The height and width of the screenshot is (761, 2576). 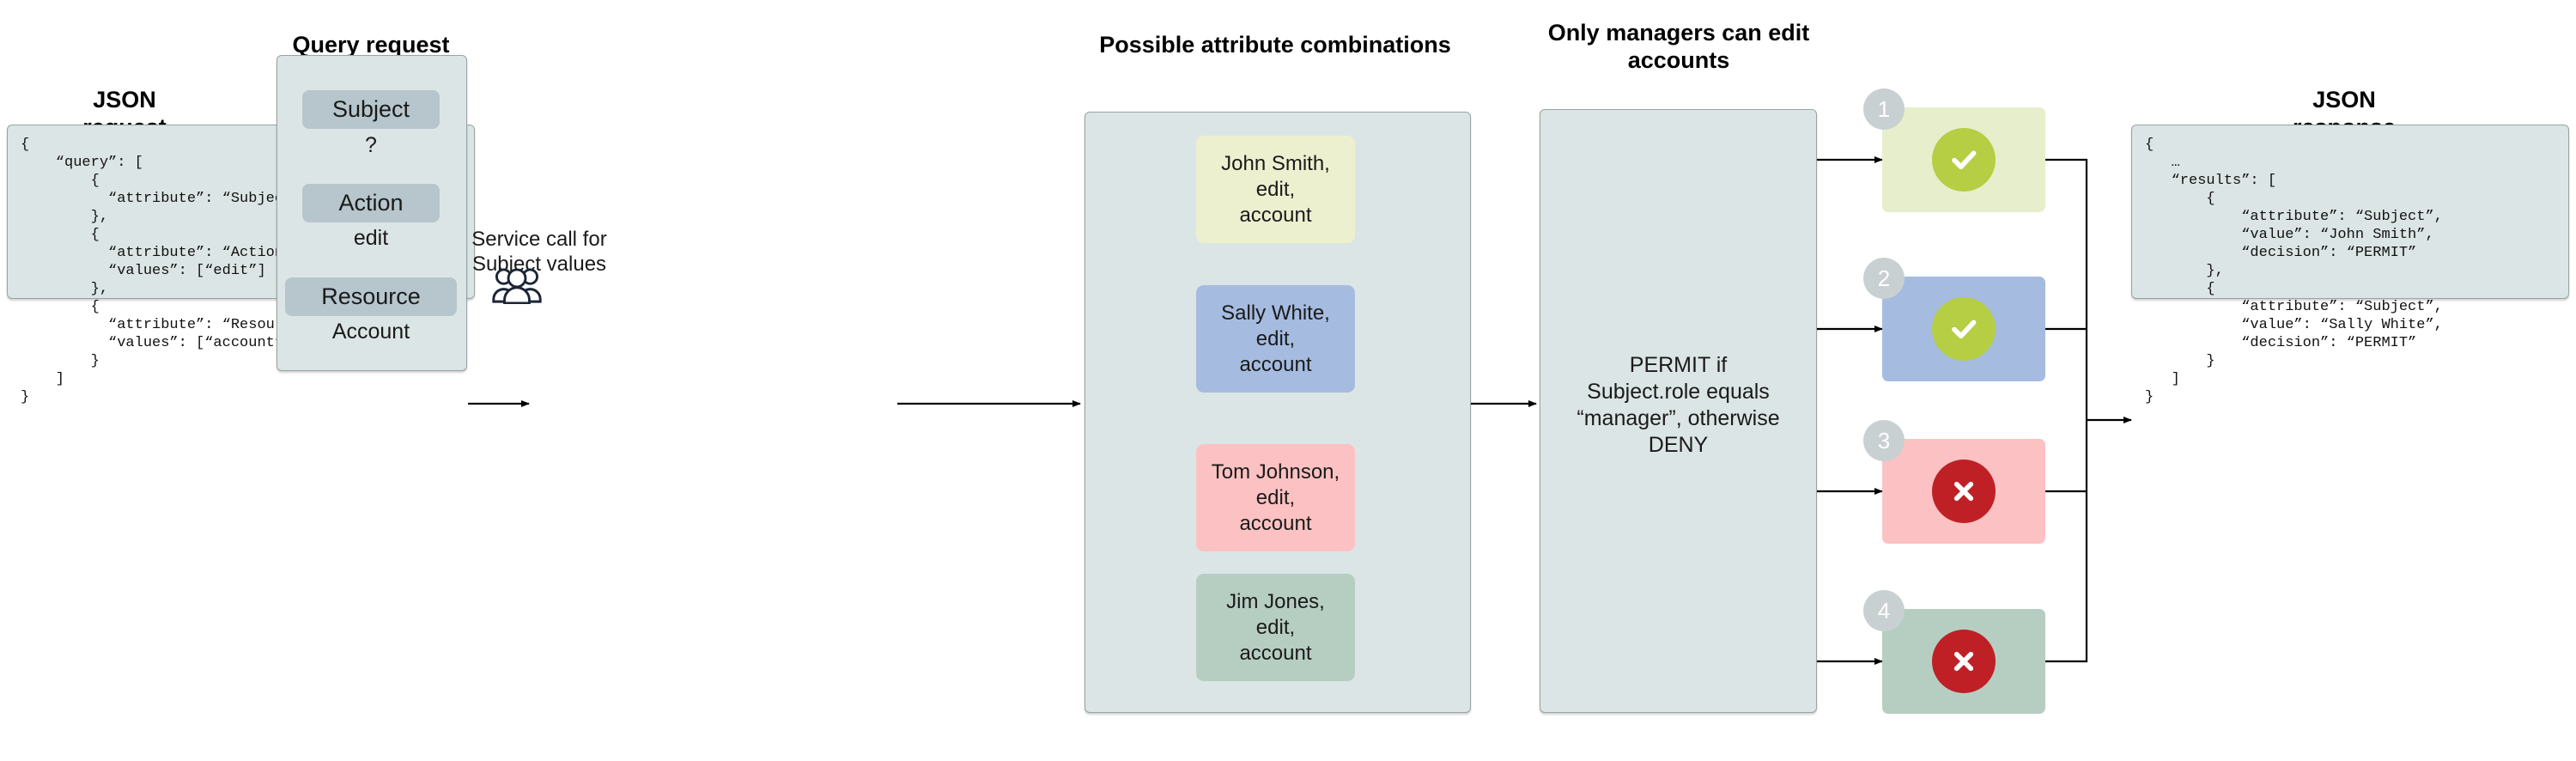 What do you see at coordinates (1276, 627) in the screenshot?
I see `combination-card-4: Jim Jones, edit, account` at bounding box center [1276, 627].